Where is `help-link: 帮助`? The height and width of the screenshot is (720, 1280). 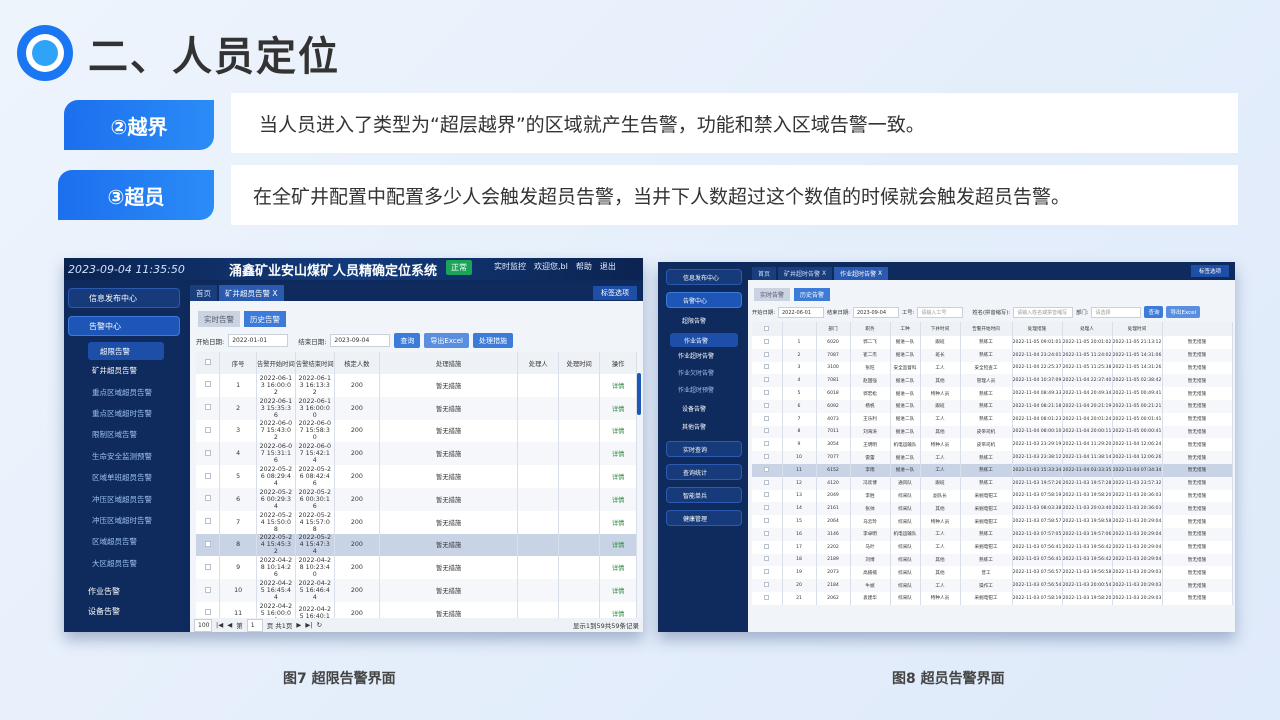
help-link: 帮助 is located at coordinates (584, 266).